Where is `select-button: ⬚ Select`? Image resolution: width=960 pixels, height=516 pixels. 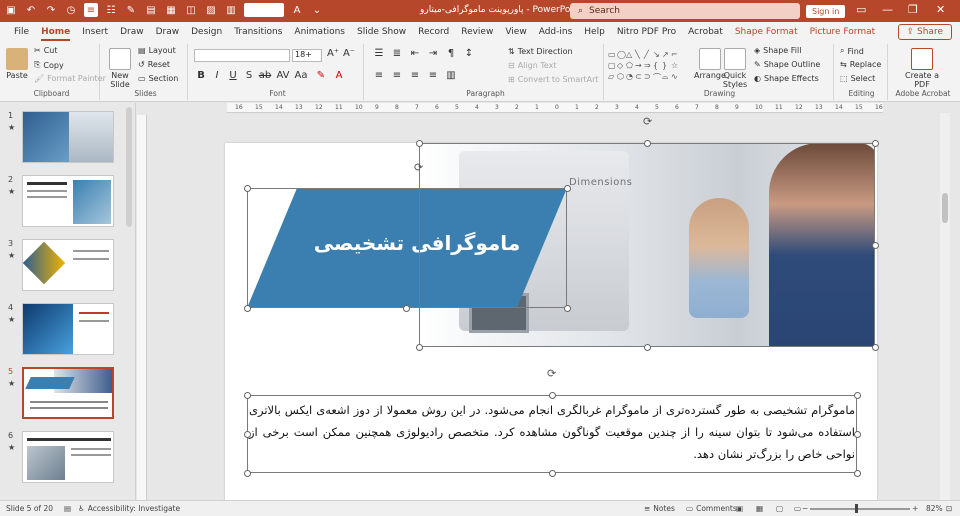 select-button: ⬚ Select is located at coordinates (857, 78).